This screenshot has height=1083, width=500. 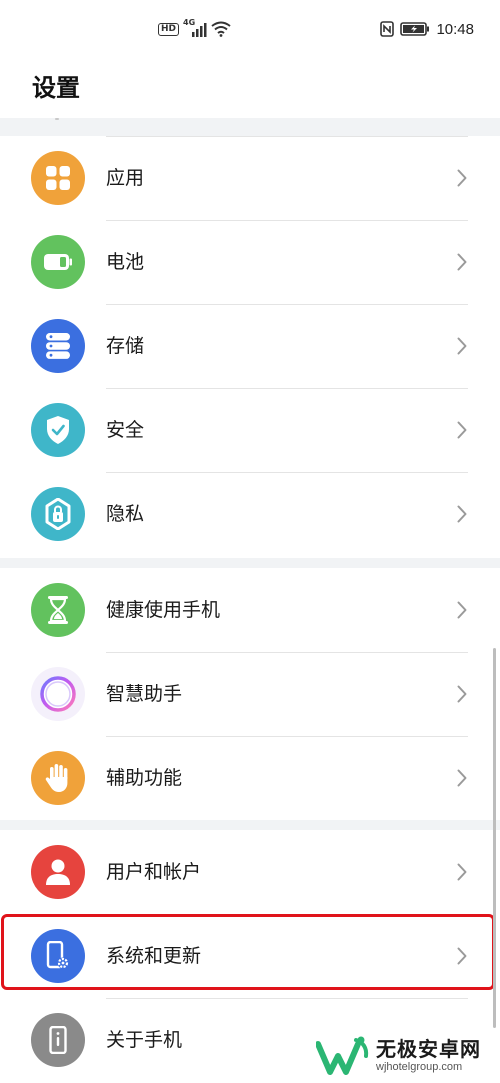 I want to click on shield-check-icon, so click(x=58, y=430).